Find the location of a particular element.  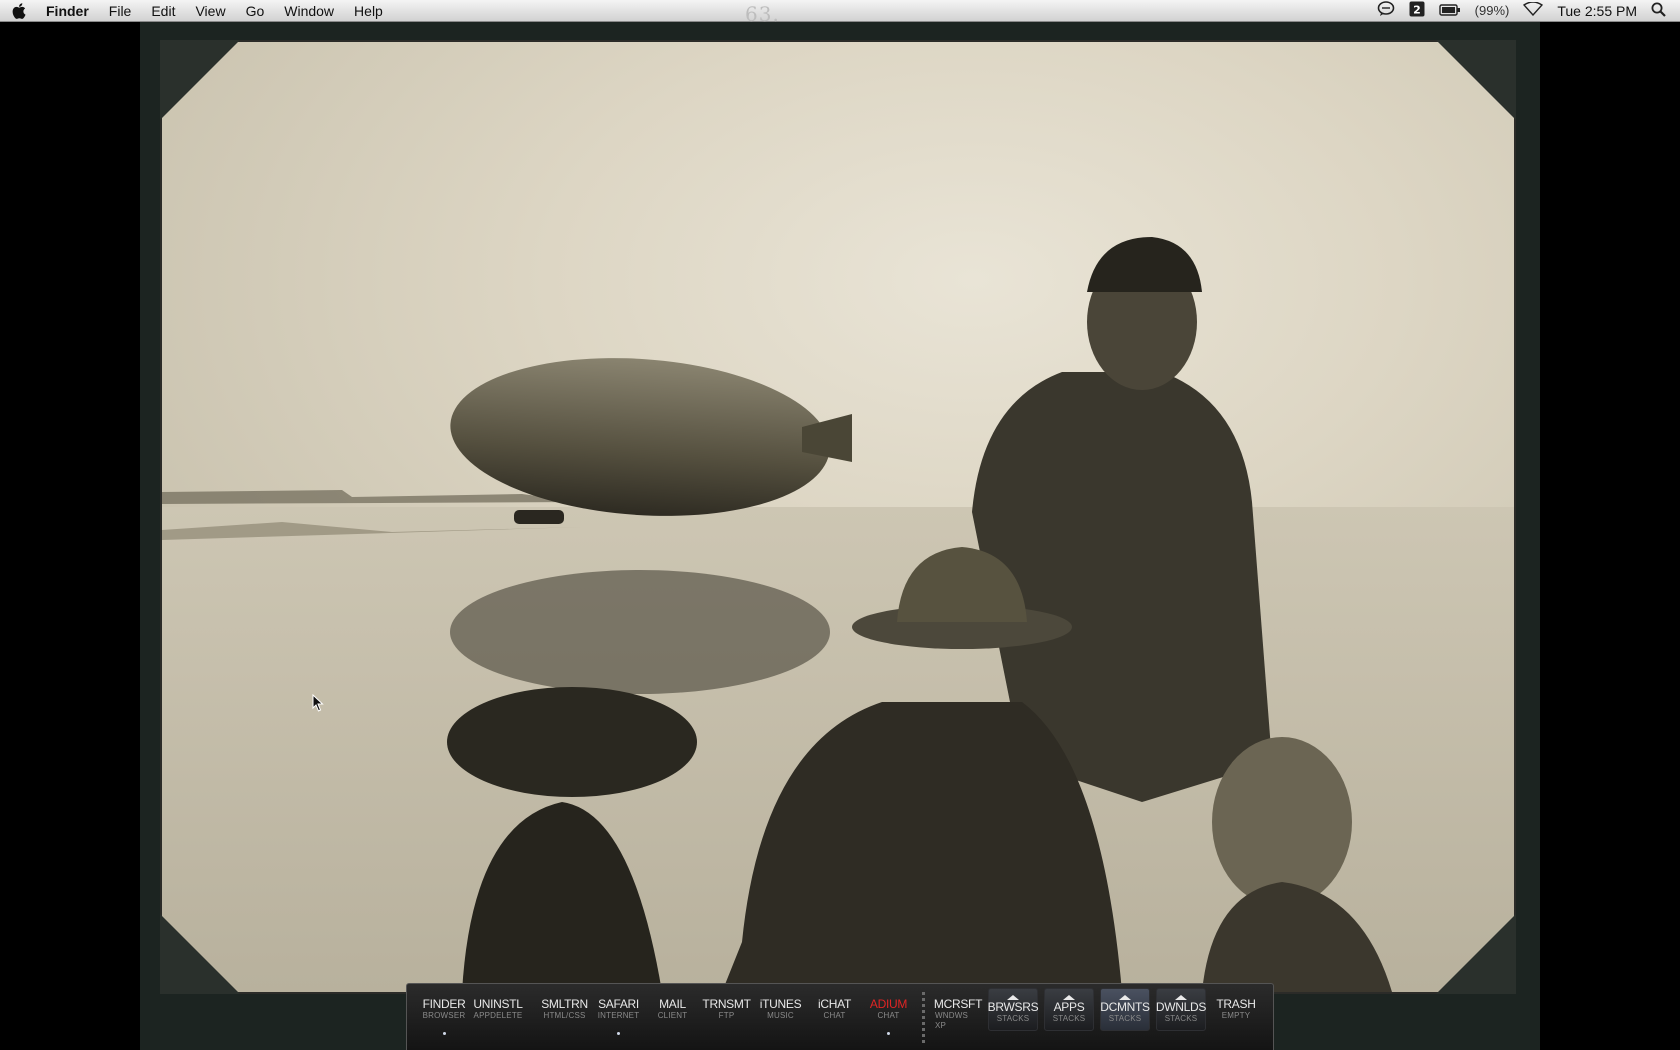

menu-window: Window is located at coordinates (309, 11).